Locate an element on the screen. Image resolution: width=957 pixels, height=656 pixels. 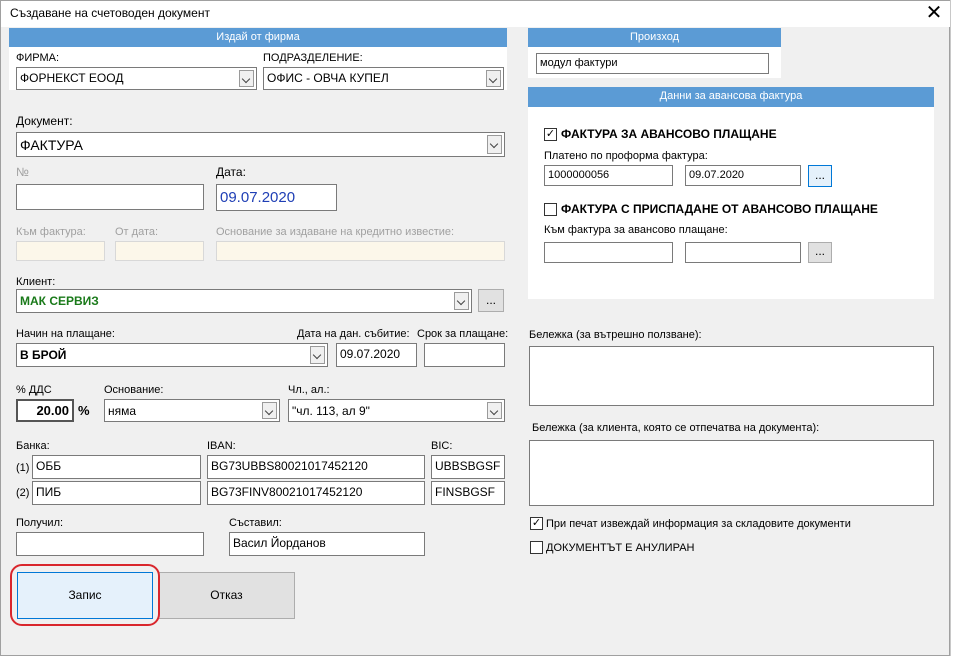
article-select: "чл. 113, ал 9" is located at coordinates (396, 410).